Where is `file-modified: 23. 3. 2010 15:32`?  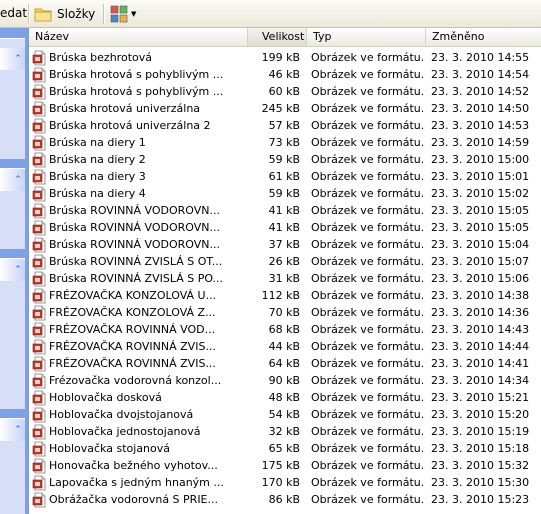
file-modified: 23. 3. 2010 15:32 is located at coordinates (480, 465).